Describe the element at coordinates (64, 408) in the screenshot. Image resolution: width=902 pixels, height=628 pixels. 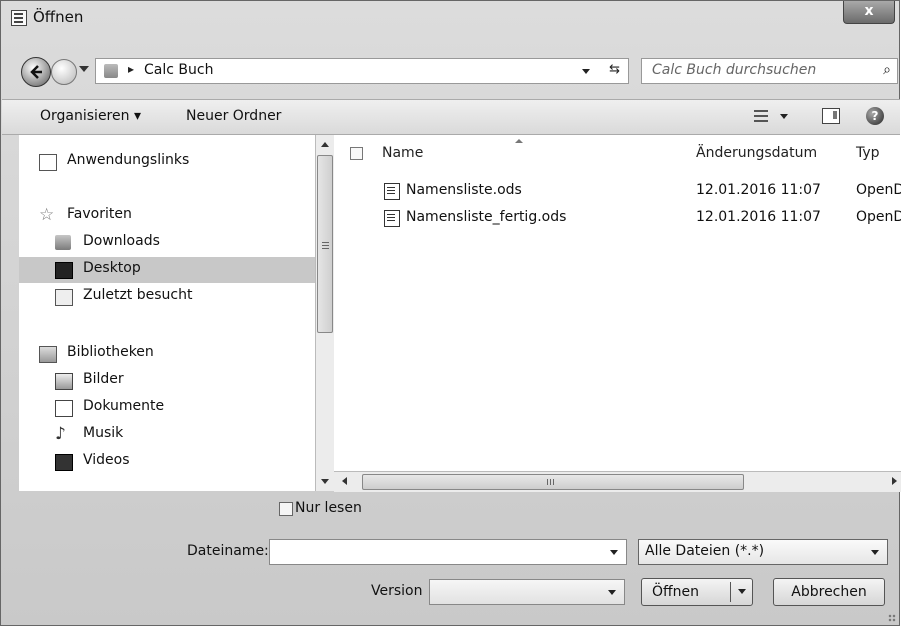
I see `documents-icon` at that location.